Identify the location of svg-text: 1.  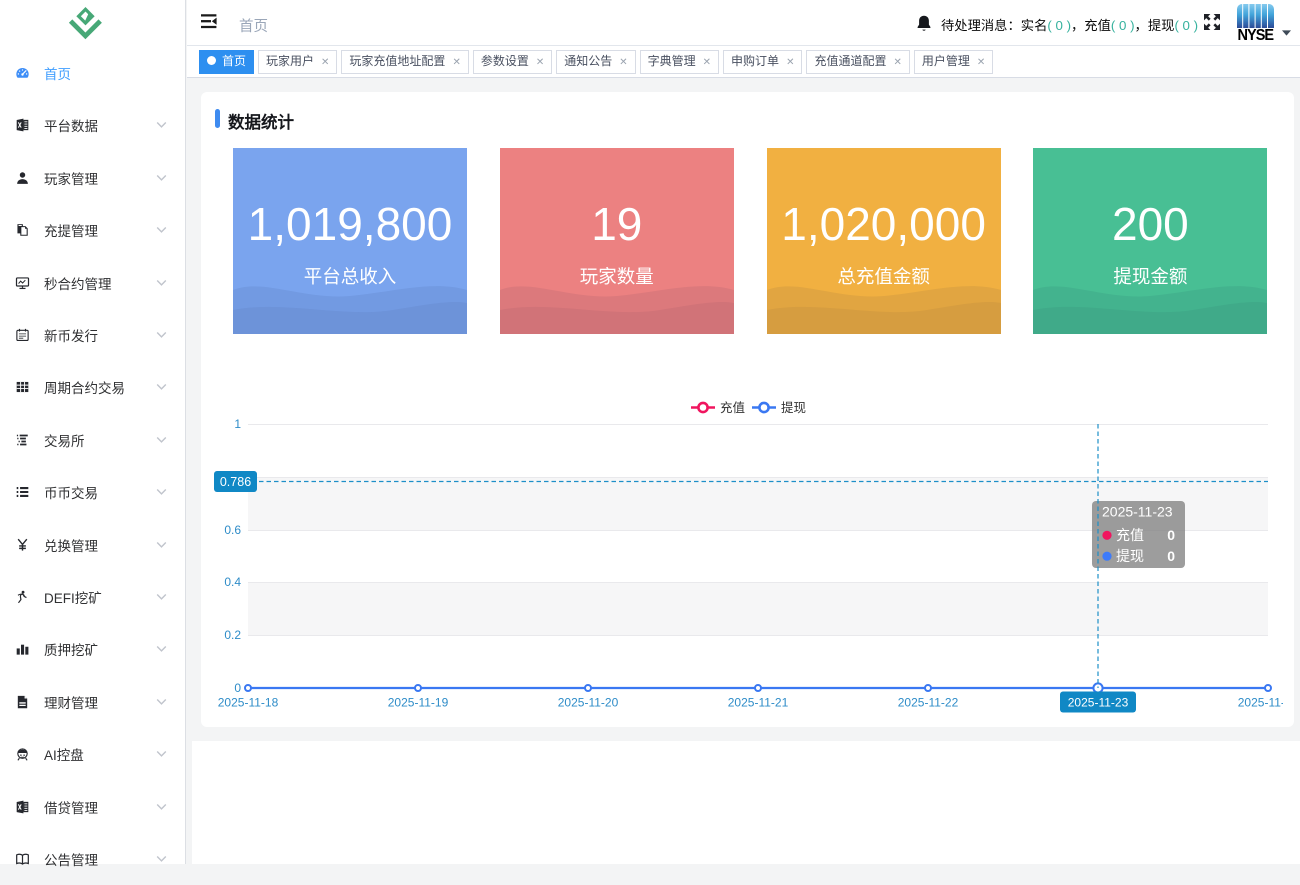
(237, 424).